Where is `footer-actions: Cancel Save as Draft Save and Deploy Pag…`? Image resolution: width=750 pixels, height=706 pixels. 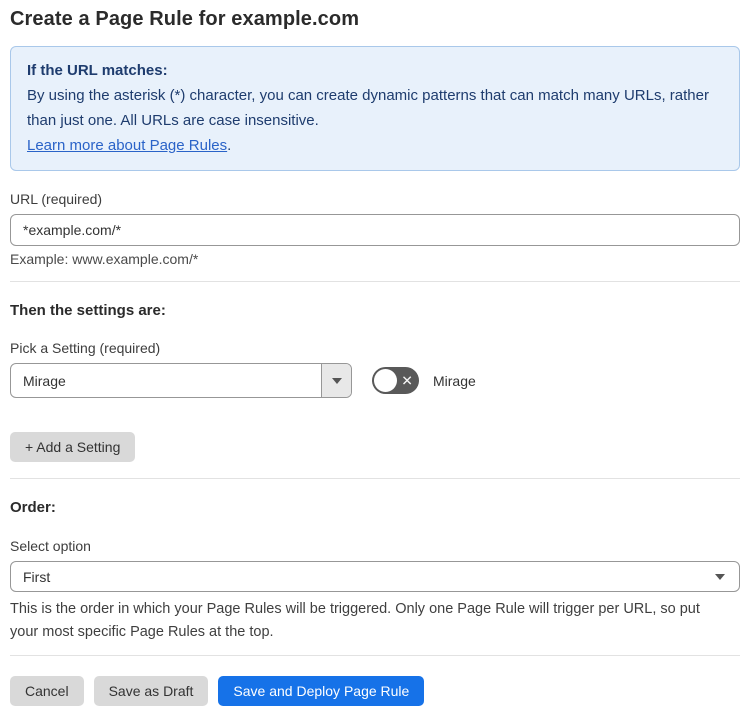
footer-actions: Cancel Save as Draft Save and Deploy Pag… is located at coordinates (375, 691).